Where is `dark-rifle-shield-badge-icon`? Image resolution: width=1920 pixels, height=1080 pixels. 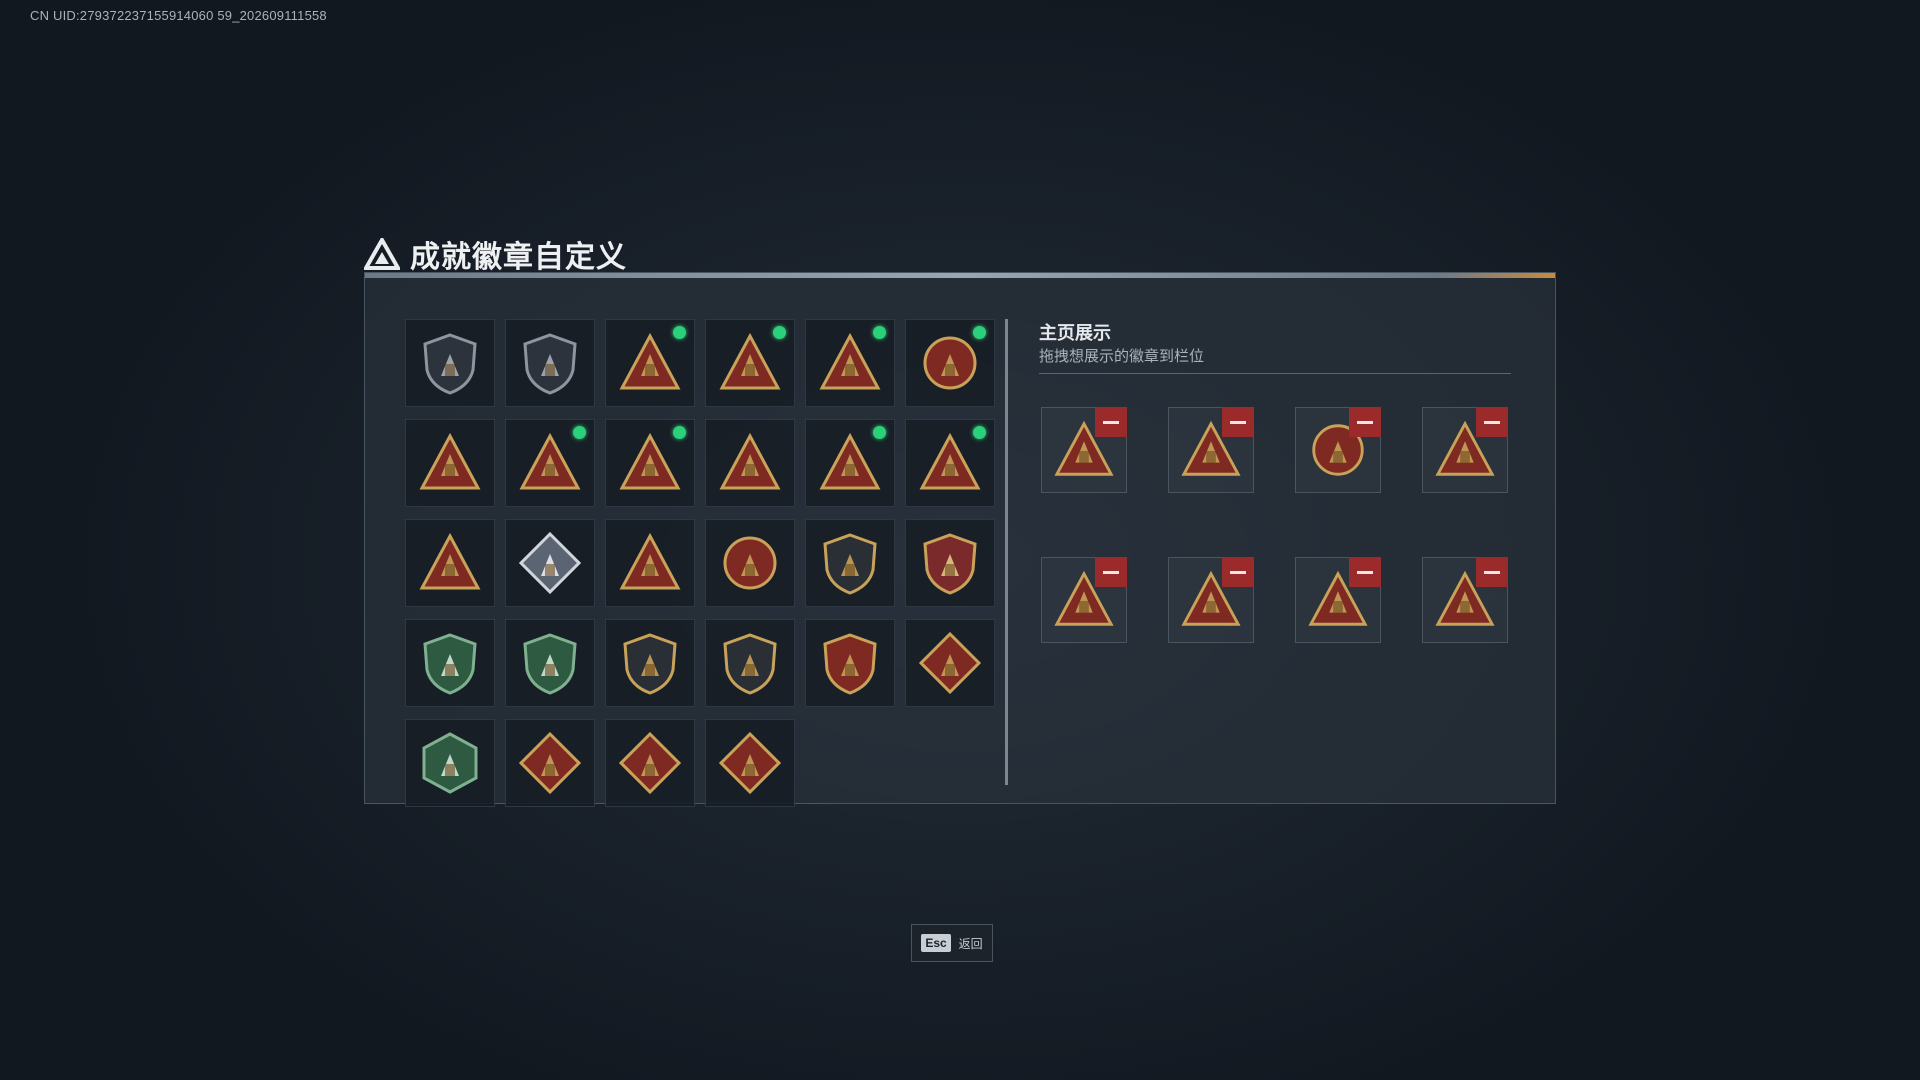 dark-rifle-shield-badge-icon is located at coordinates (650, 663).